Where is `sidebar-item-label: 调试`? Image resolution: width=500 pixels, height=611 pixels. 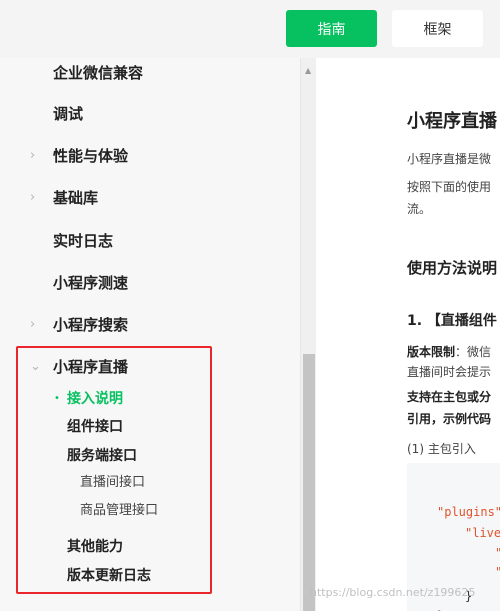 sidebar-item-label: 调试 is located at coordinates (68, 113).